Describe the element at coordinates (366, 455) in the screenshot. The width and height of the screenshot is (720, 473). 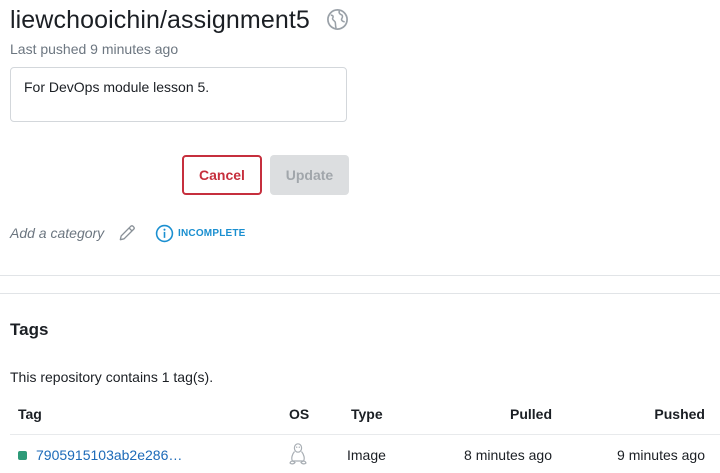
I see `tag-type: Image` at that location.